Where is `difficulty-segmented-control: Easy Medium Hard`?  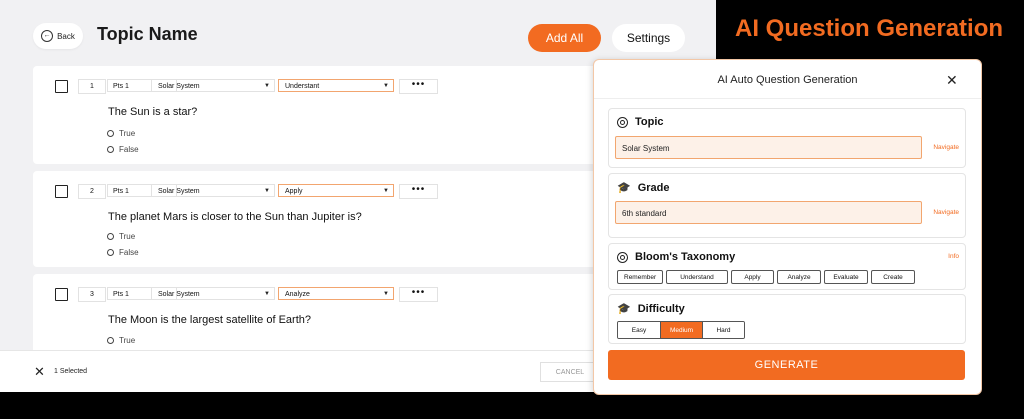
difficulty-segmented-control: Easy Medium Hard is located at coordinates (681, 330).